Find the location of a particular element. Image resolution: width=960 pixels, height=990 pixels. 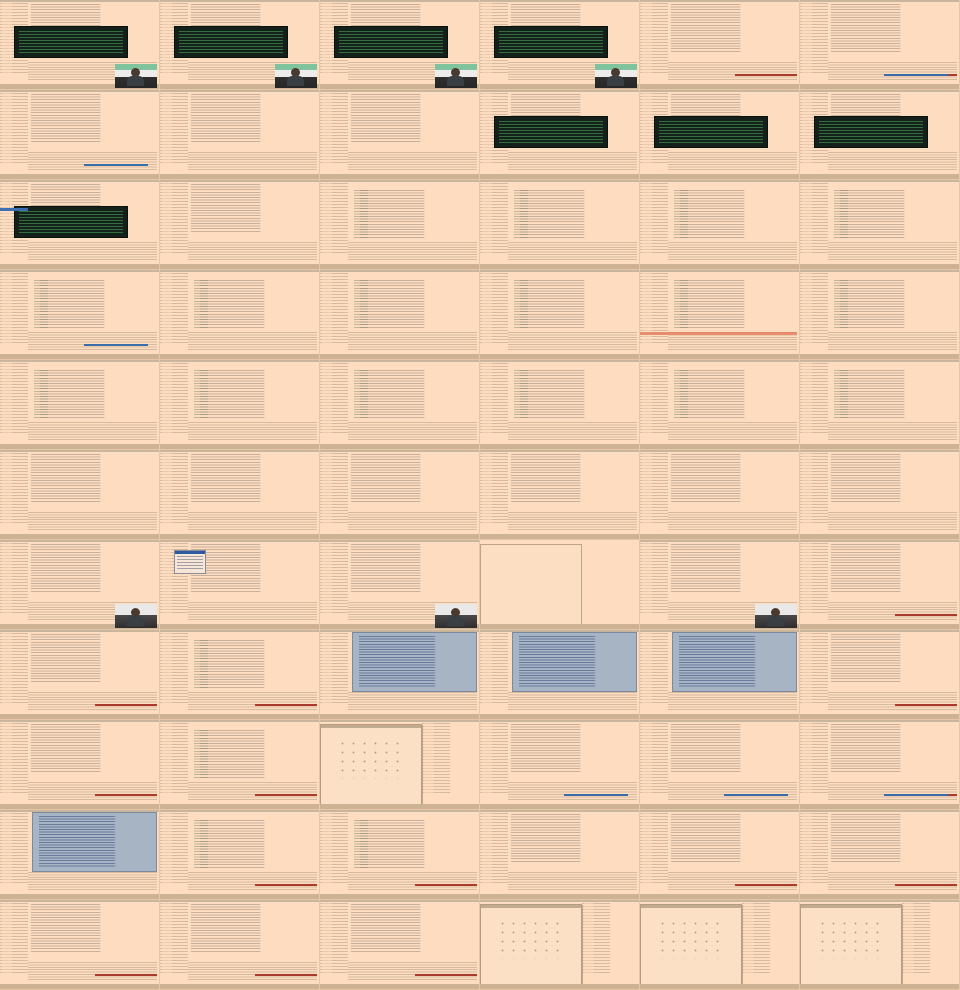

highlighted-code-lines is located at coordinates (412, 662).